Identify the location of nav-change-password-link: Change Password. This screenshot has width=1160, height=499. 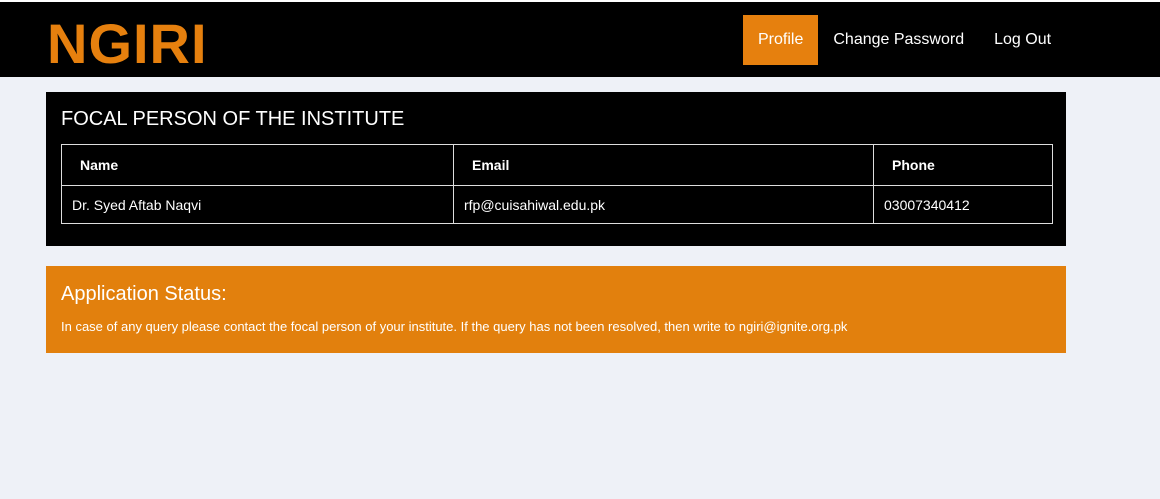
(898, 40).